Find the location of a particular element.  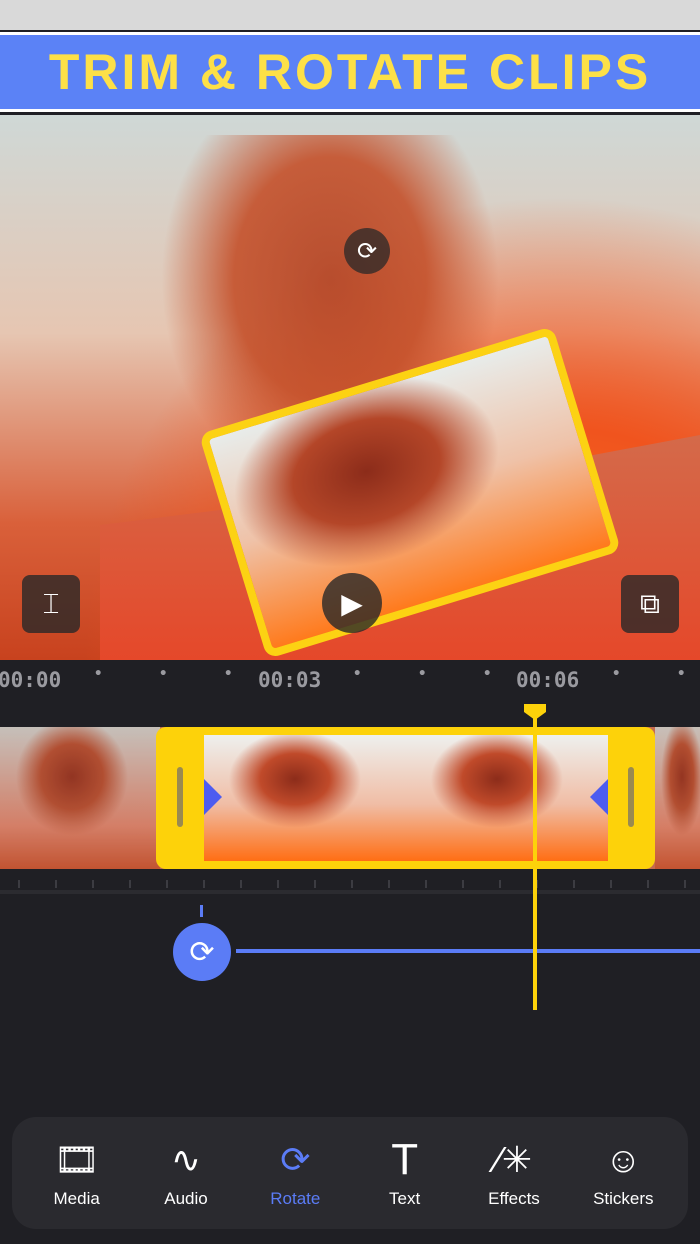

trim-end-marker is located at coordinates (599, 797).